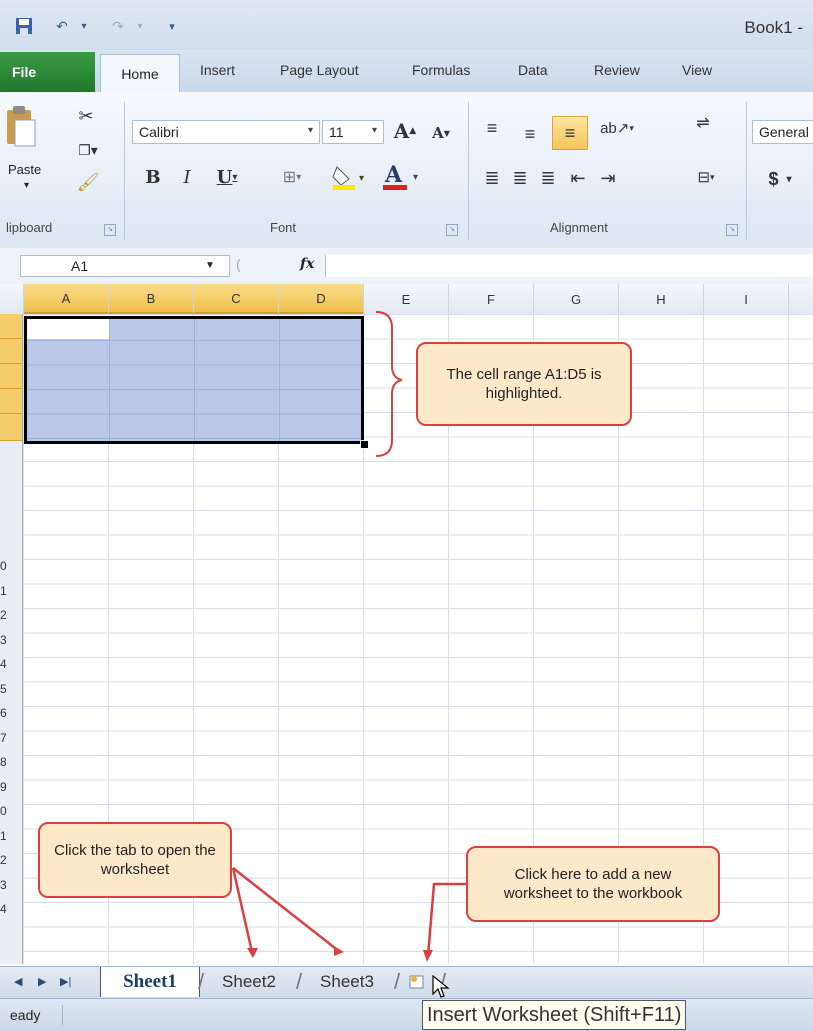  Describe the element at coordinates (418, 982) in the screenshot. I see `insert-worksheet-icon` at that location.